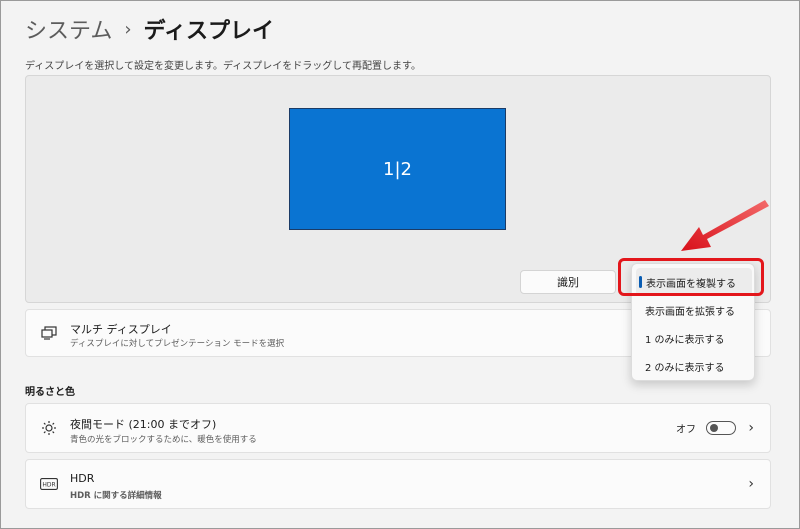  Describe the element at coordinates (686, 430) in the screenshot. I see `night-mode-toggle-label: オフ` at that location.